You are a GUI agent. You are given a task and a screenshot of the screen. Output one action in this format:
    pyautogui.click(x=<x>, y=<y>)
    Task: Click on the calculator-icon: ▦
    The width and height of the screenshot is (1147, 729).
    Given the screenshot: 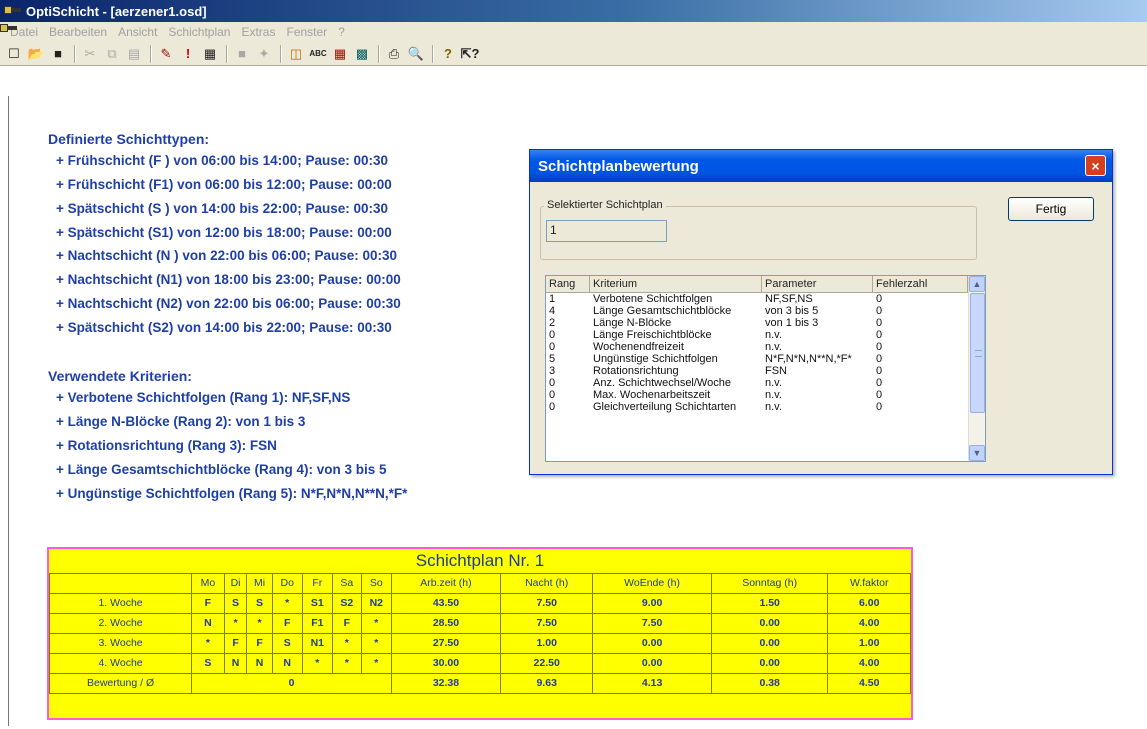 What is the action you would take?
    pyautogui.click(x=210, y=54)
    